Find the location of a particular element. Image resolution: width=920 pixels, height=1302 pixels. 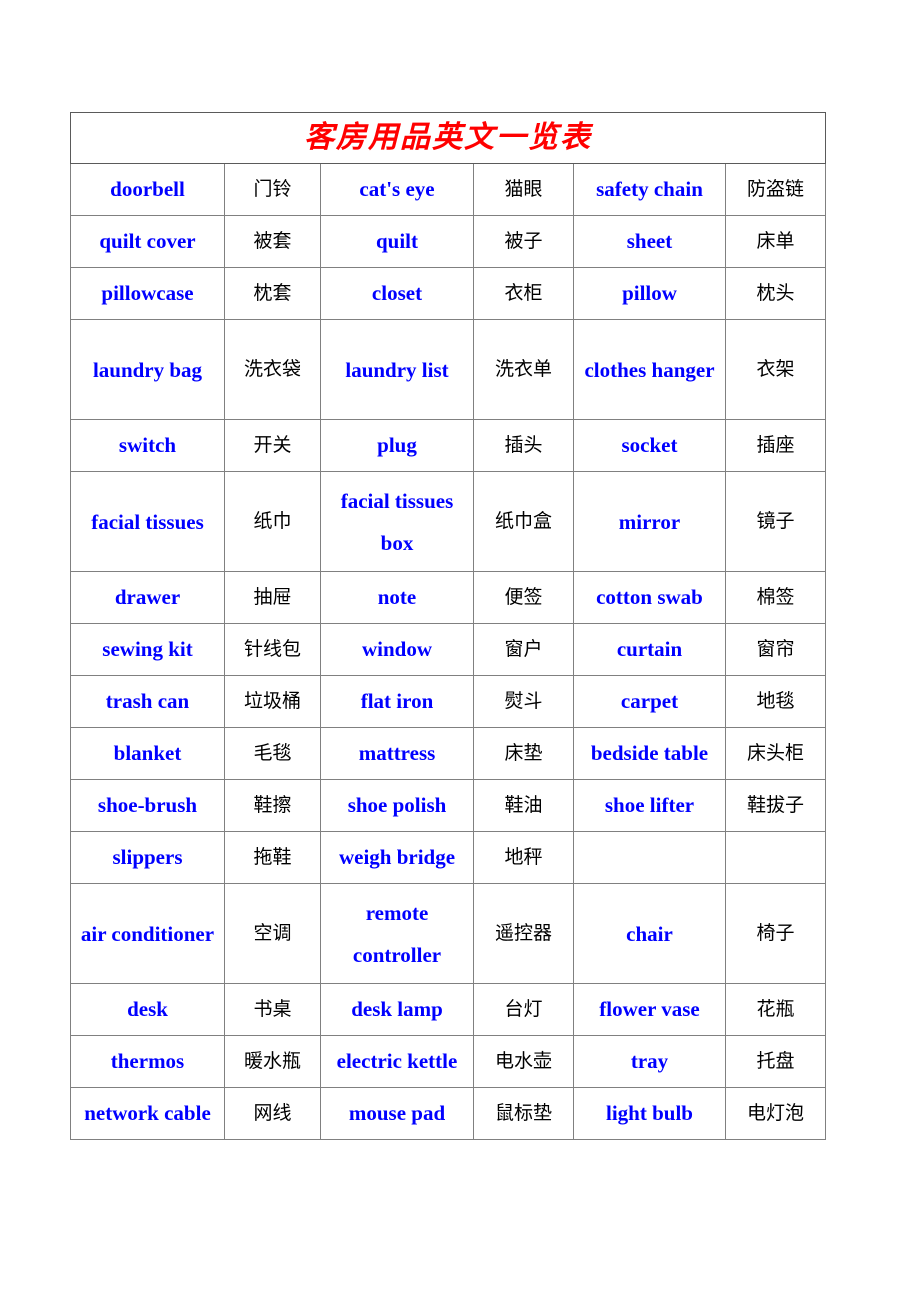

chinese-term: 空调 is located at coordinates (272, 932).